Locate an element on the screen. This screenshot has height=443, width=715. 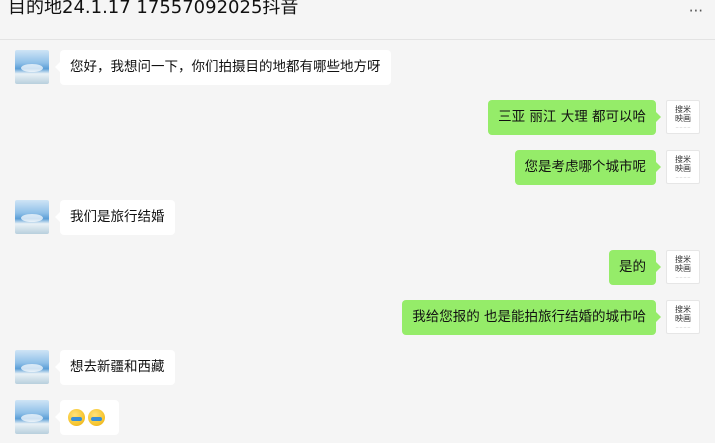
message-bubble-sent: 您是考虑哪个城市呢 is located at coordinates (587, 167).